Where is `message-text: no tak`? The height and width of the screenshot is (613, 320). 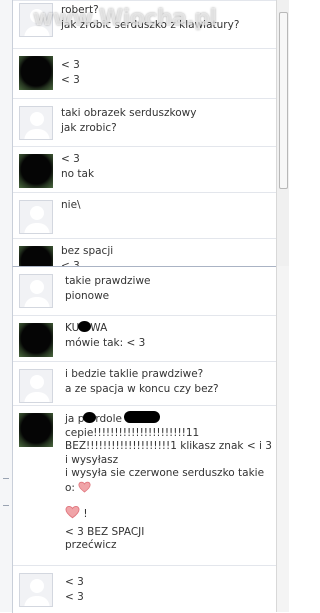
message-text: no tak is located at coordinates (78, 173).